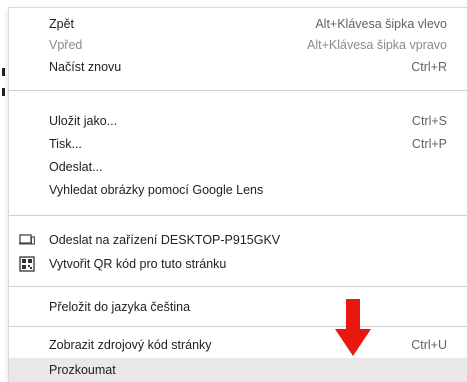 The width and height of the screenshot is (467, 382). Describe the element at coordinates (238, 67) in the screenshot. I see `menu-item-reload: Načíst znovu Ctrl+R` at that location.